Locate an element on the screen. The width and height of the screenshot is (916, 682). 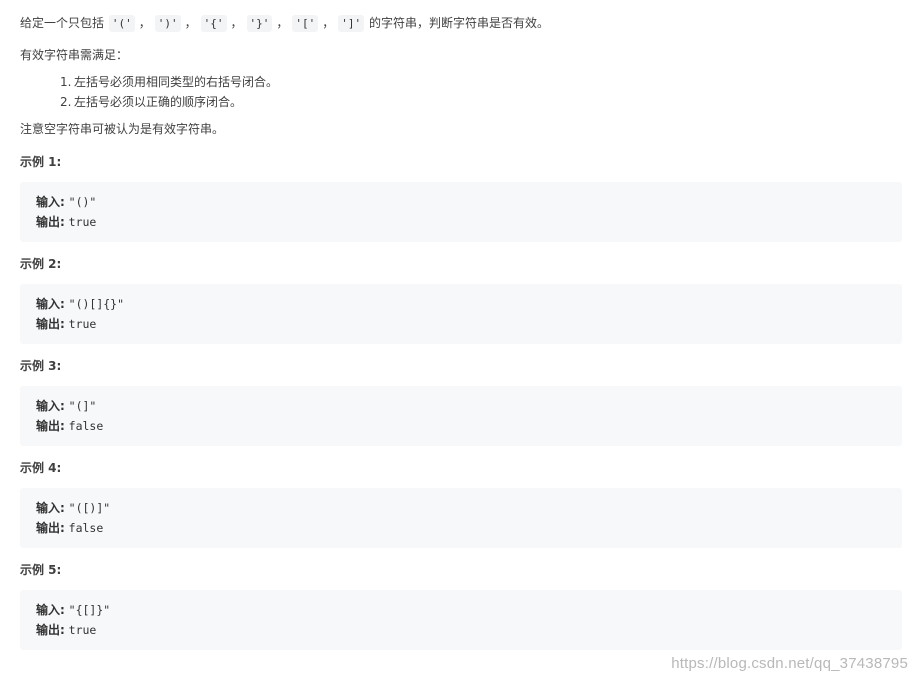
example-code-block: 输入: "()" 输出: true is located at coordinates (461, 212).